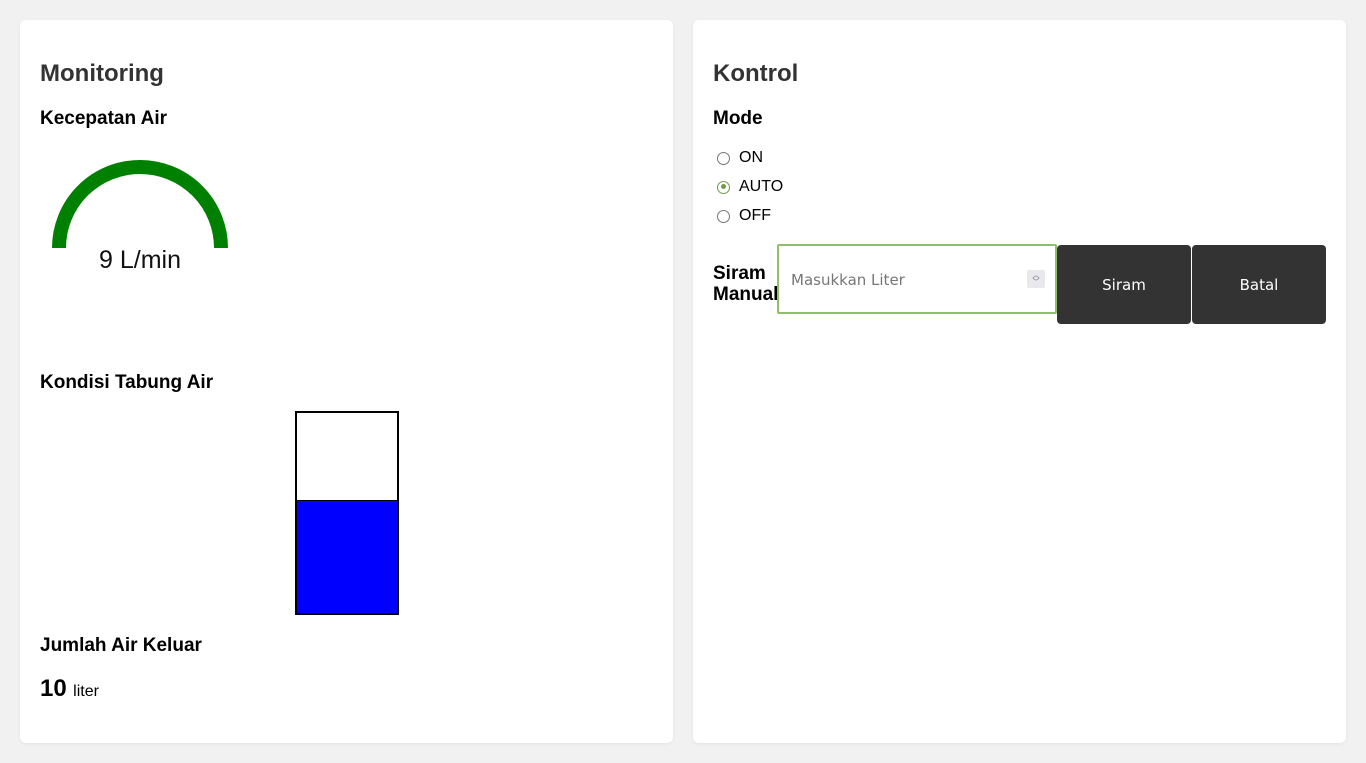 The height and width of the screenshot is (763, 1366). I want to click on water-out-value: 10, so click(53, 688).